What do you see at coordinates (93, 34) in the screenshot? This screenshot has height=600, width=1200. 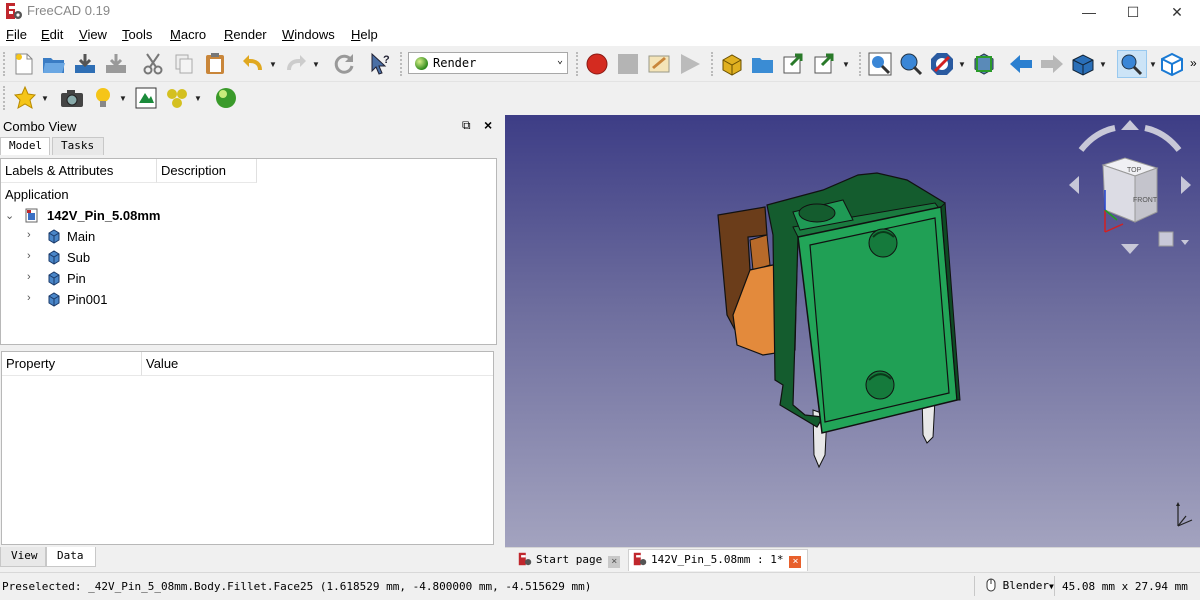 I see `menu-view: View` at bounding box center [93, 34].